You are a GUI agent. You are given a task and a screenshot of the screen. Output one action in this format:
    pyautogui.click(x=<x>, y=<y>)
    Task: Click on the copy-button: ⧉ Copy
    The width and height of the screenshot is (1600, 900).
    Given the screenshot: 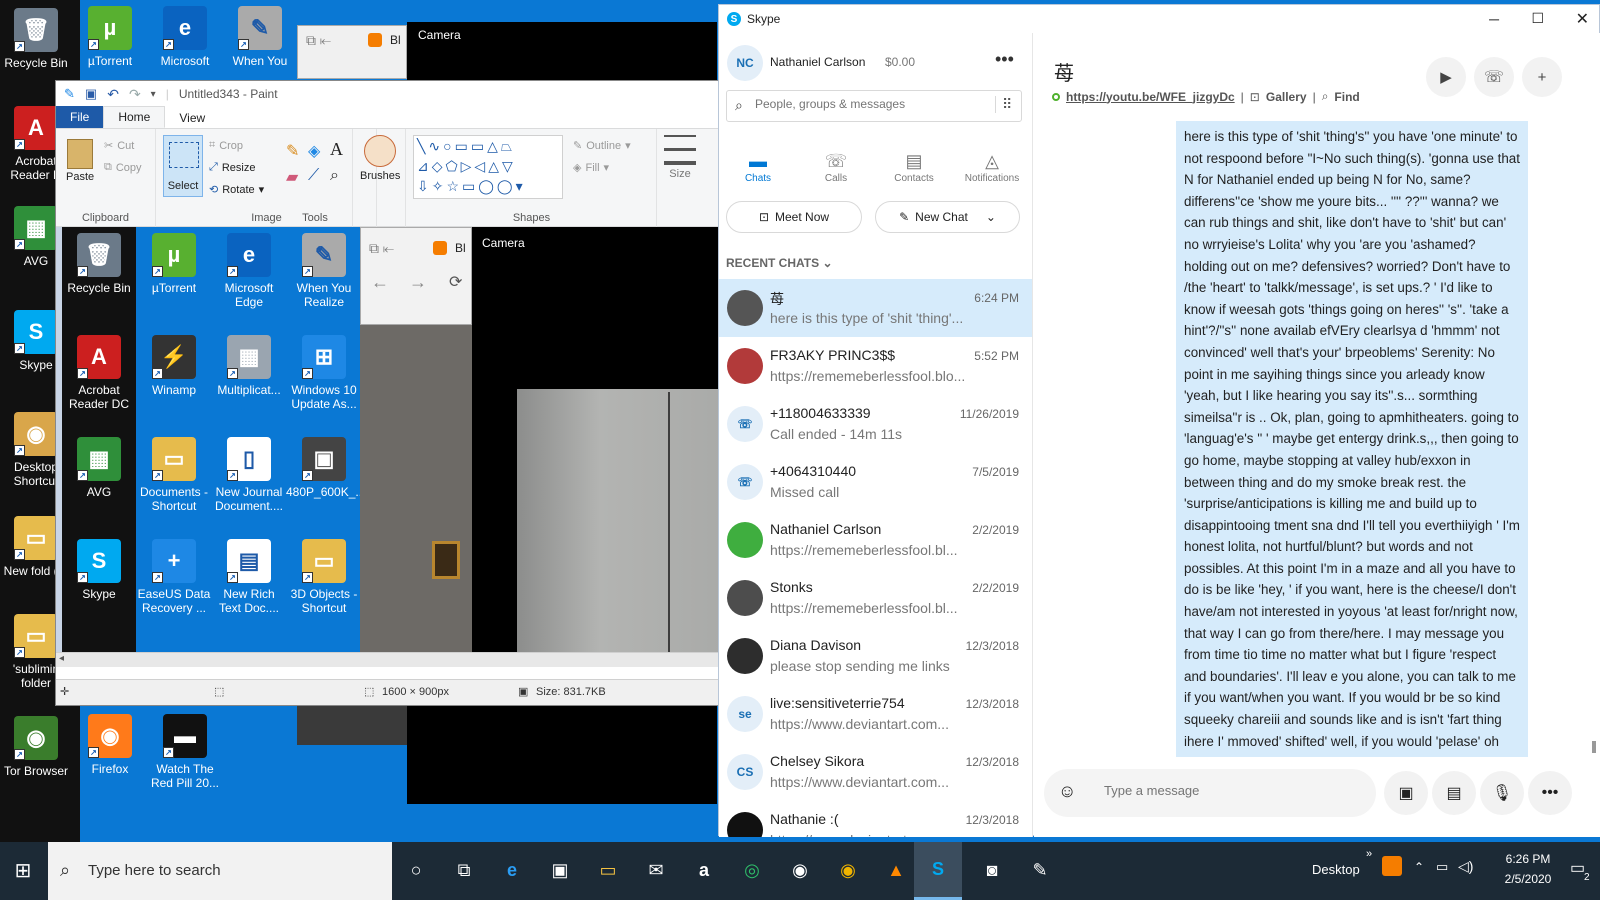 What is the action you would take?
    pyautogui.click(x=123, y=167)
    